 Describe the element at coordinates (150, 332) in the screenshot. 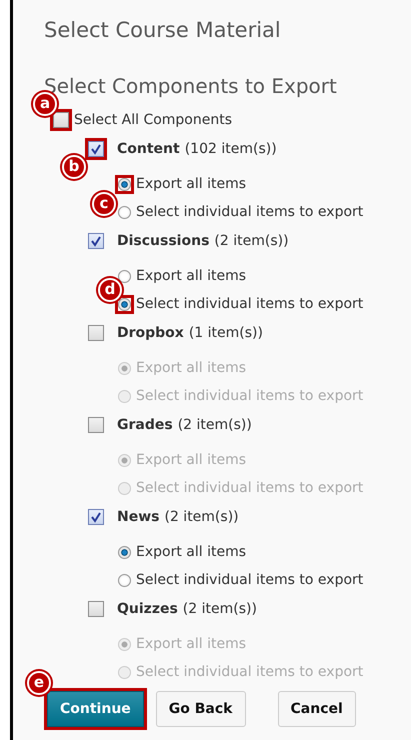

I see `component-name: Dropbox` at that location.